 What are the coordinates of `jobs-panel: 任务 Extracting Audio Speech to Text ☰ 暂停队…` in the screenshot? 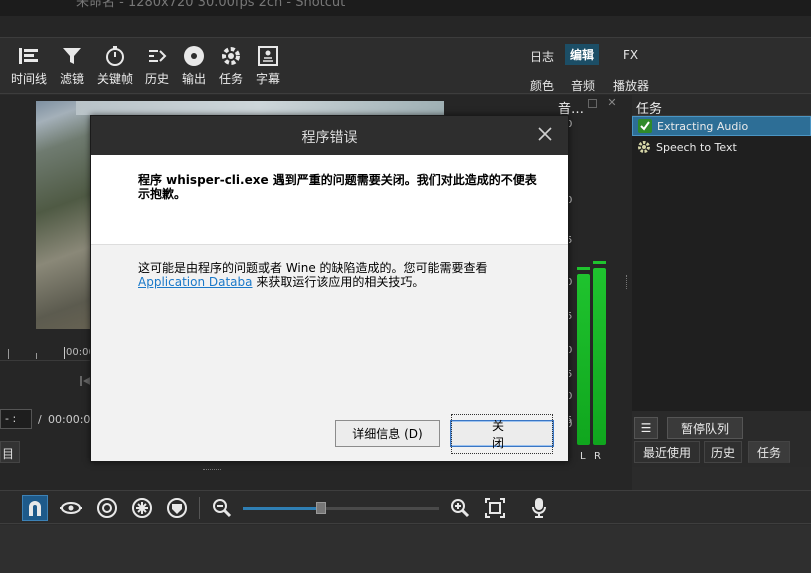 It's located at (718, 281).